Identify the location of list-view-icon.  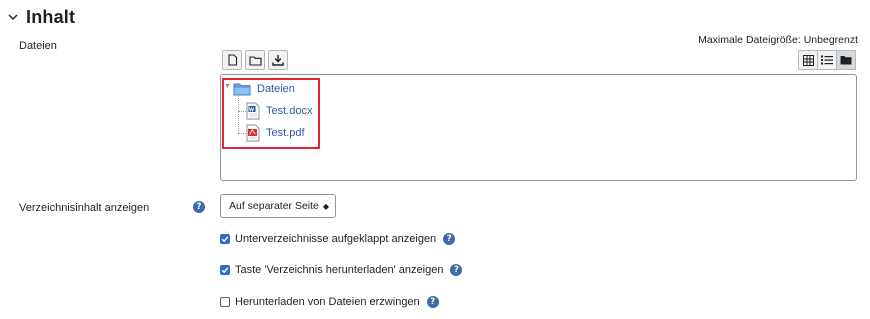
(827, 60).